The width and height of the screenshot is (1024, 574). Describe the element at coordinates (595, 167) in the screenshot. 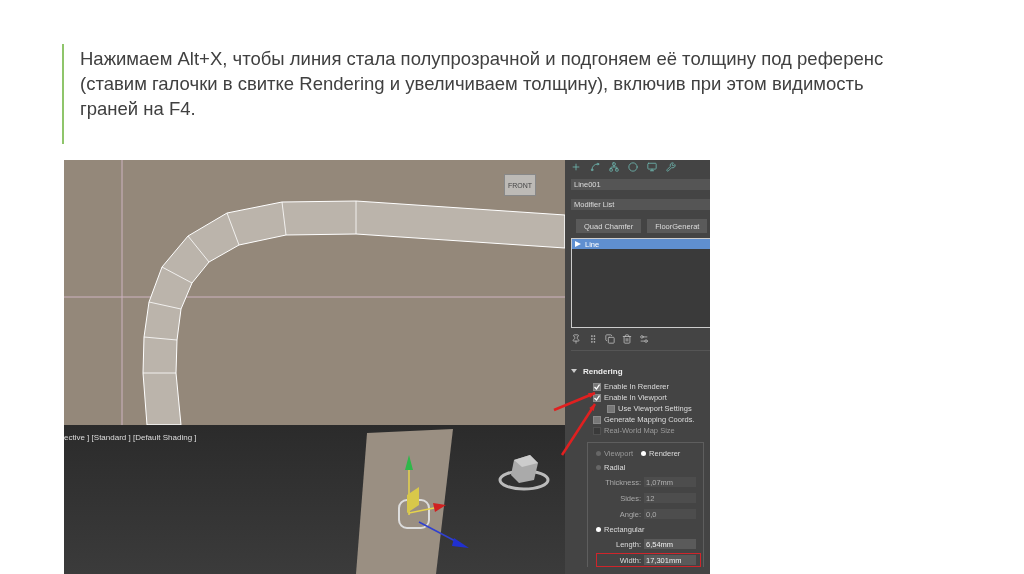

I see `curve-icon` at that location.